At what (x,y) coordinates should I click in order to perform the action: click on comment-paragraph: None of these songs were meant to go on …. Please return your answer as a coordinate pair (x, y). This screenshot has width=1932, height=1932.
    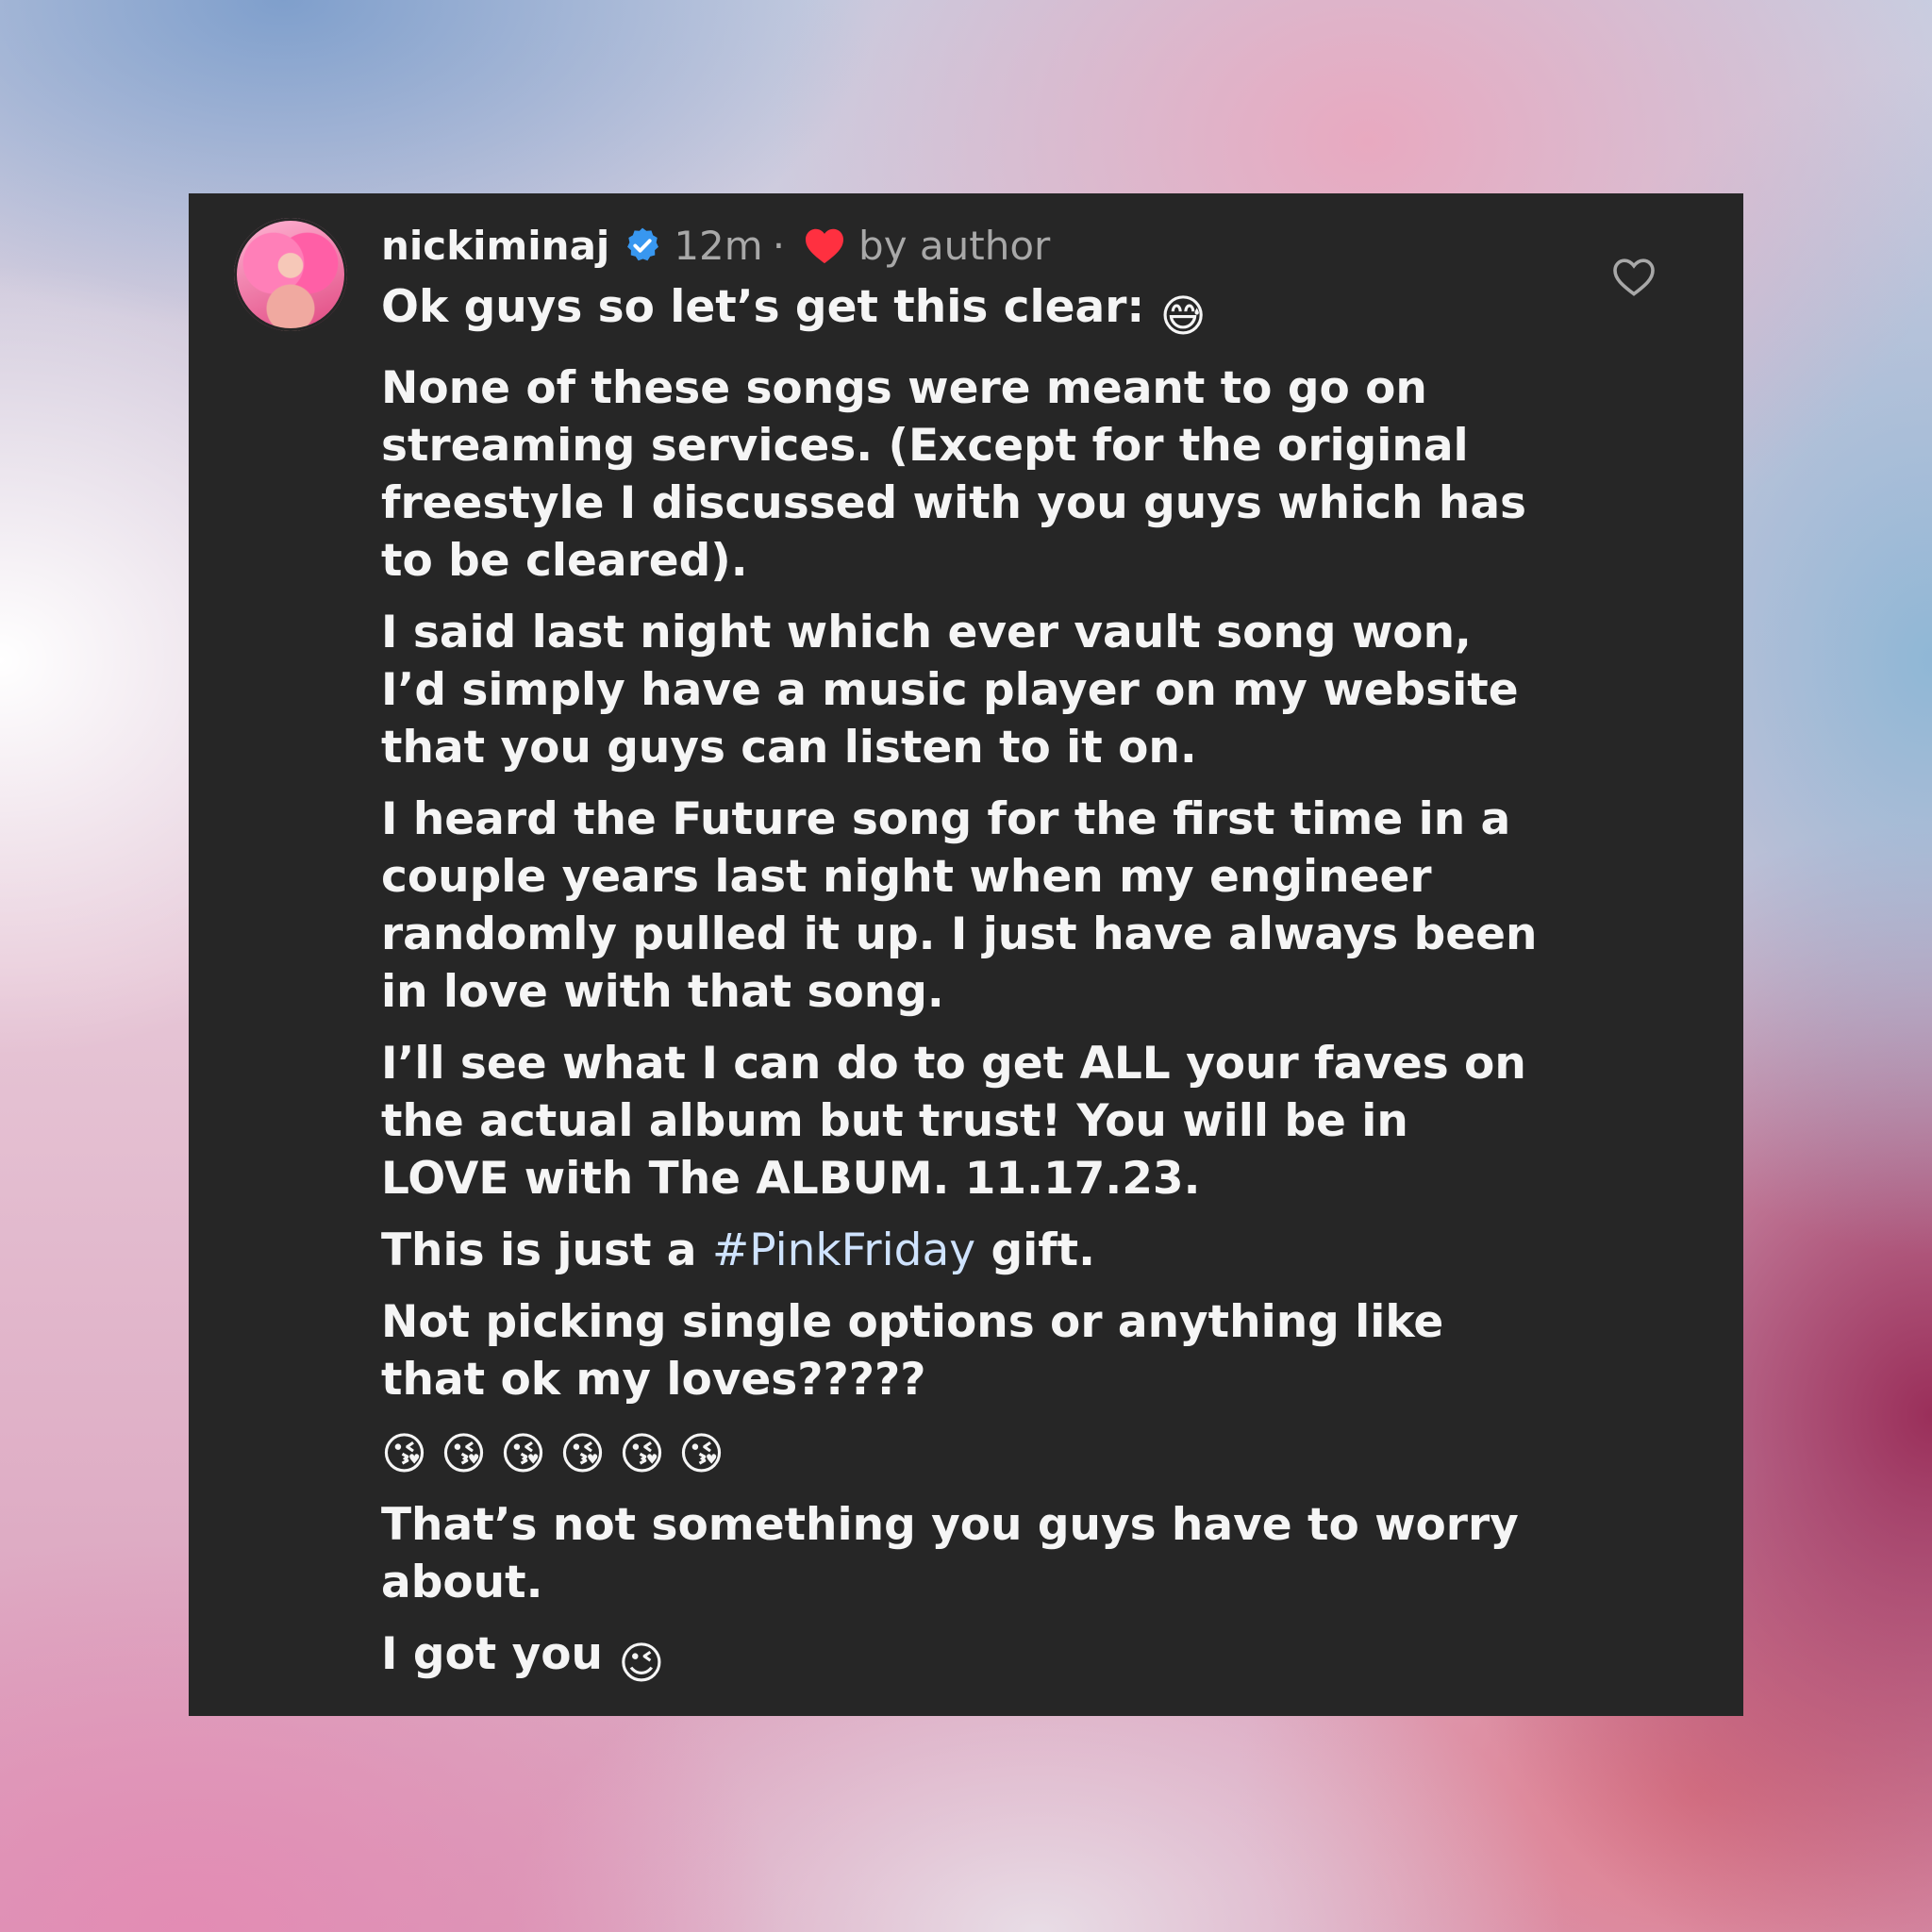
    Looking at the image, I should click on (954, 475).